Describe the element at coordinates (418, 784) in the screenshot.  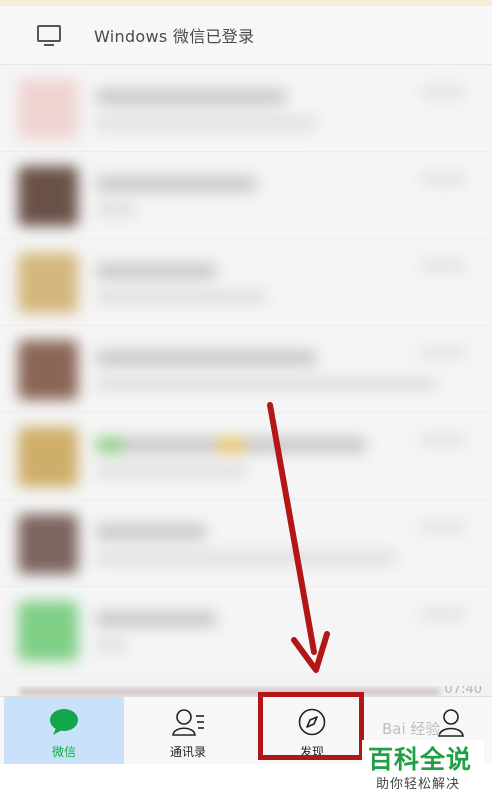
I see `watermark-subtitle: 助你轻松解决` at that location.